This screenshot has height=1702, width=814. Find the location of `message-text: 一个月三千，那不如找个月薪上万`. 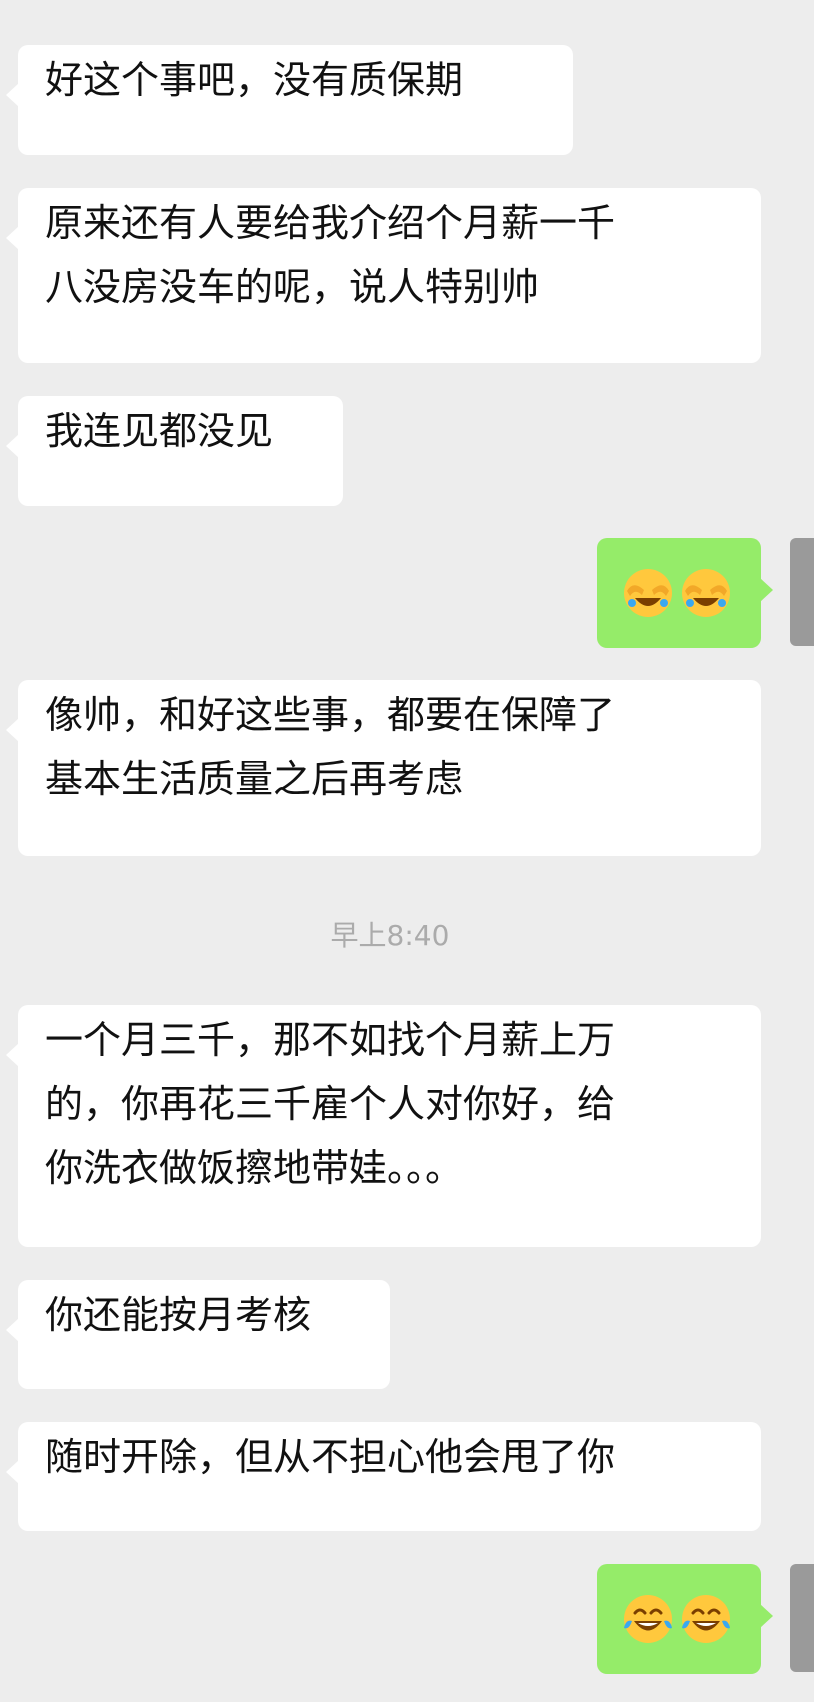

message-text: 一个月三千，那不如找个月薪上万 is located at coordinates (330, 1040).